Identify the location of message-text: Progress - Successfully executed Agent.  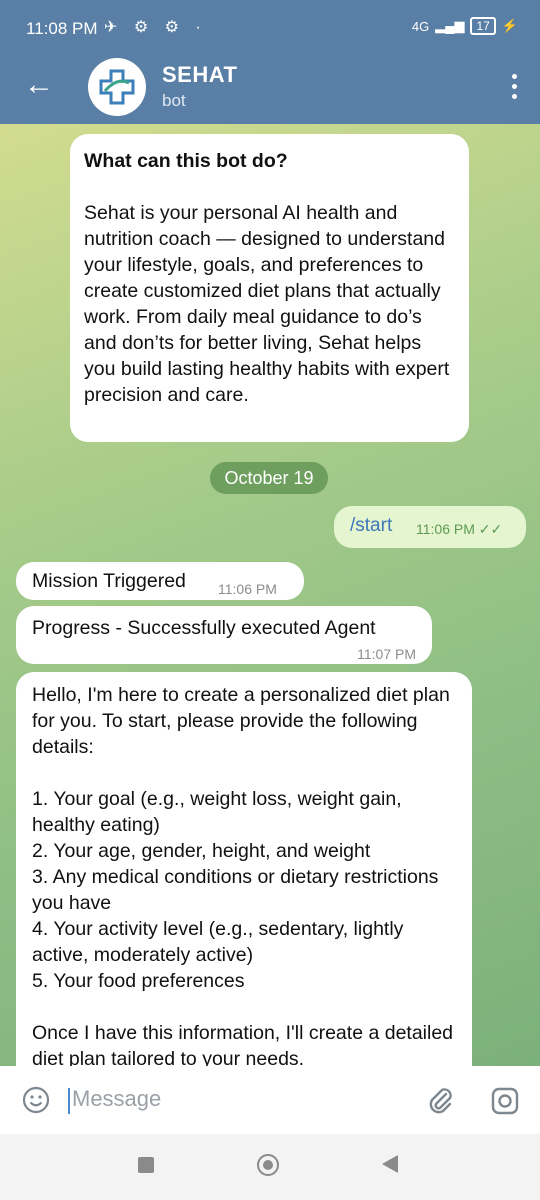
(204, 628).